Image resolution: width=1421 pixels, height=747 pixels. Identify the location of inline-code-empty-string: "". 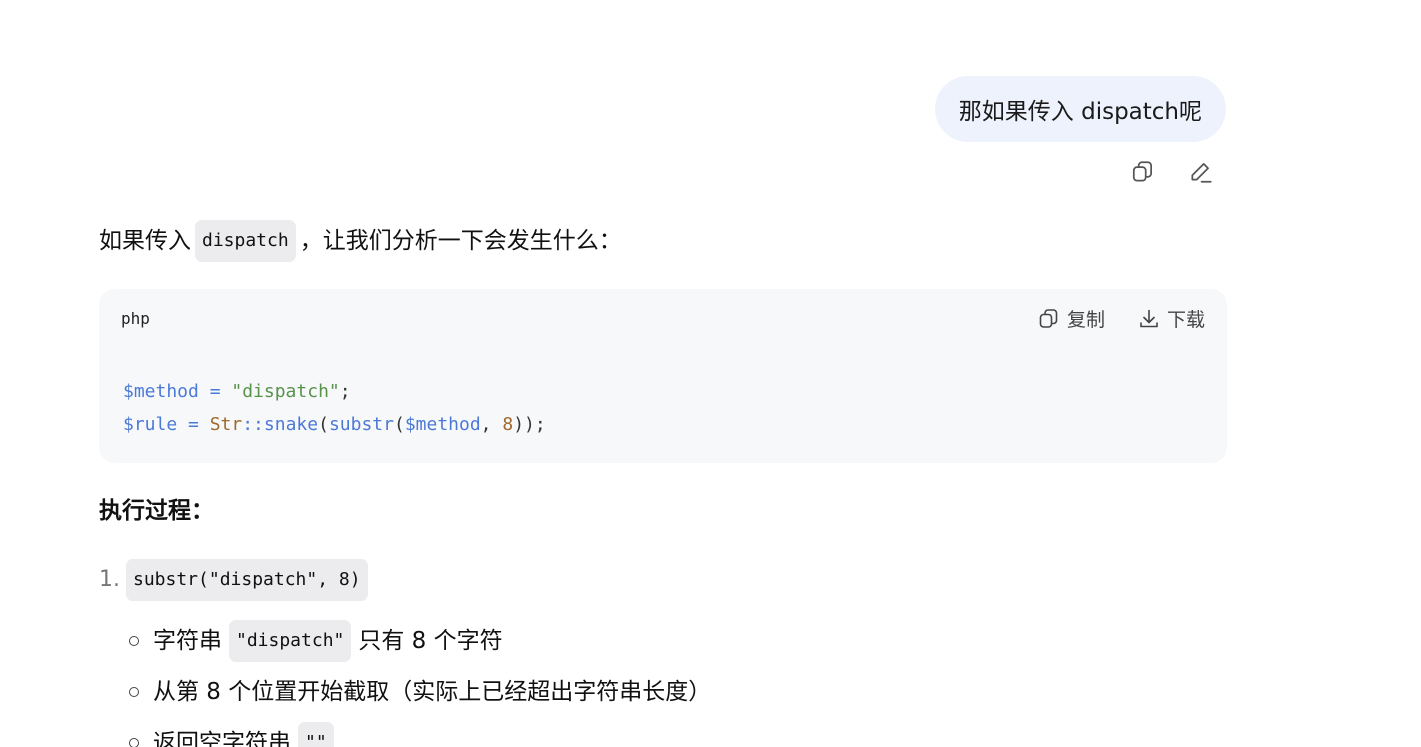
(316, 734).